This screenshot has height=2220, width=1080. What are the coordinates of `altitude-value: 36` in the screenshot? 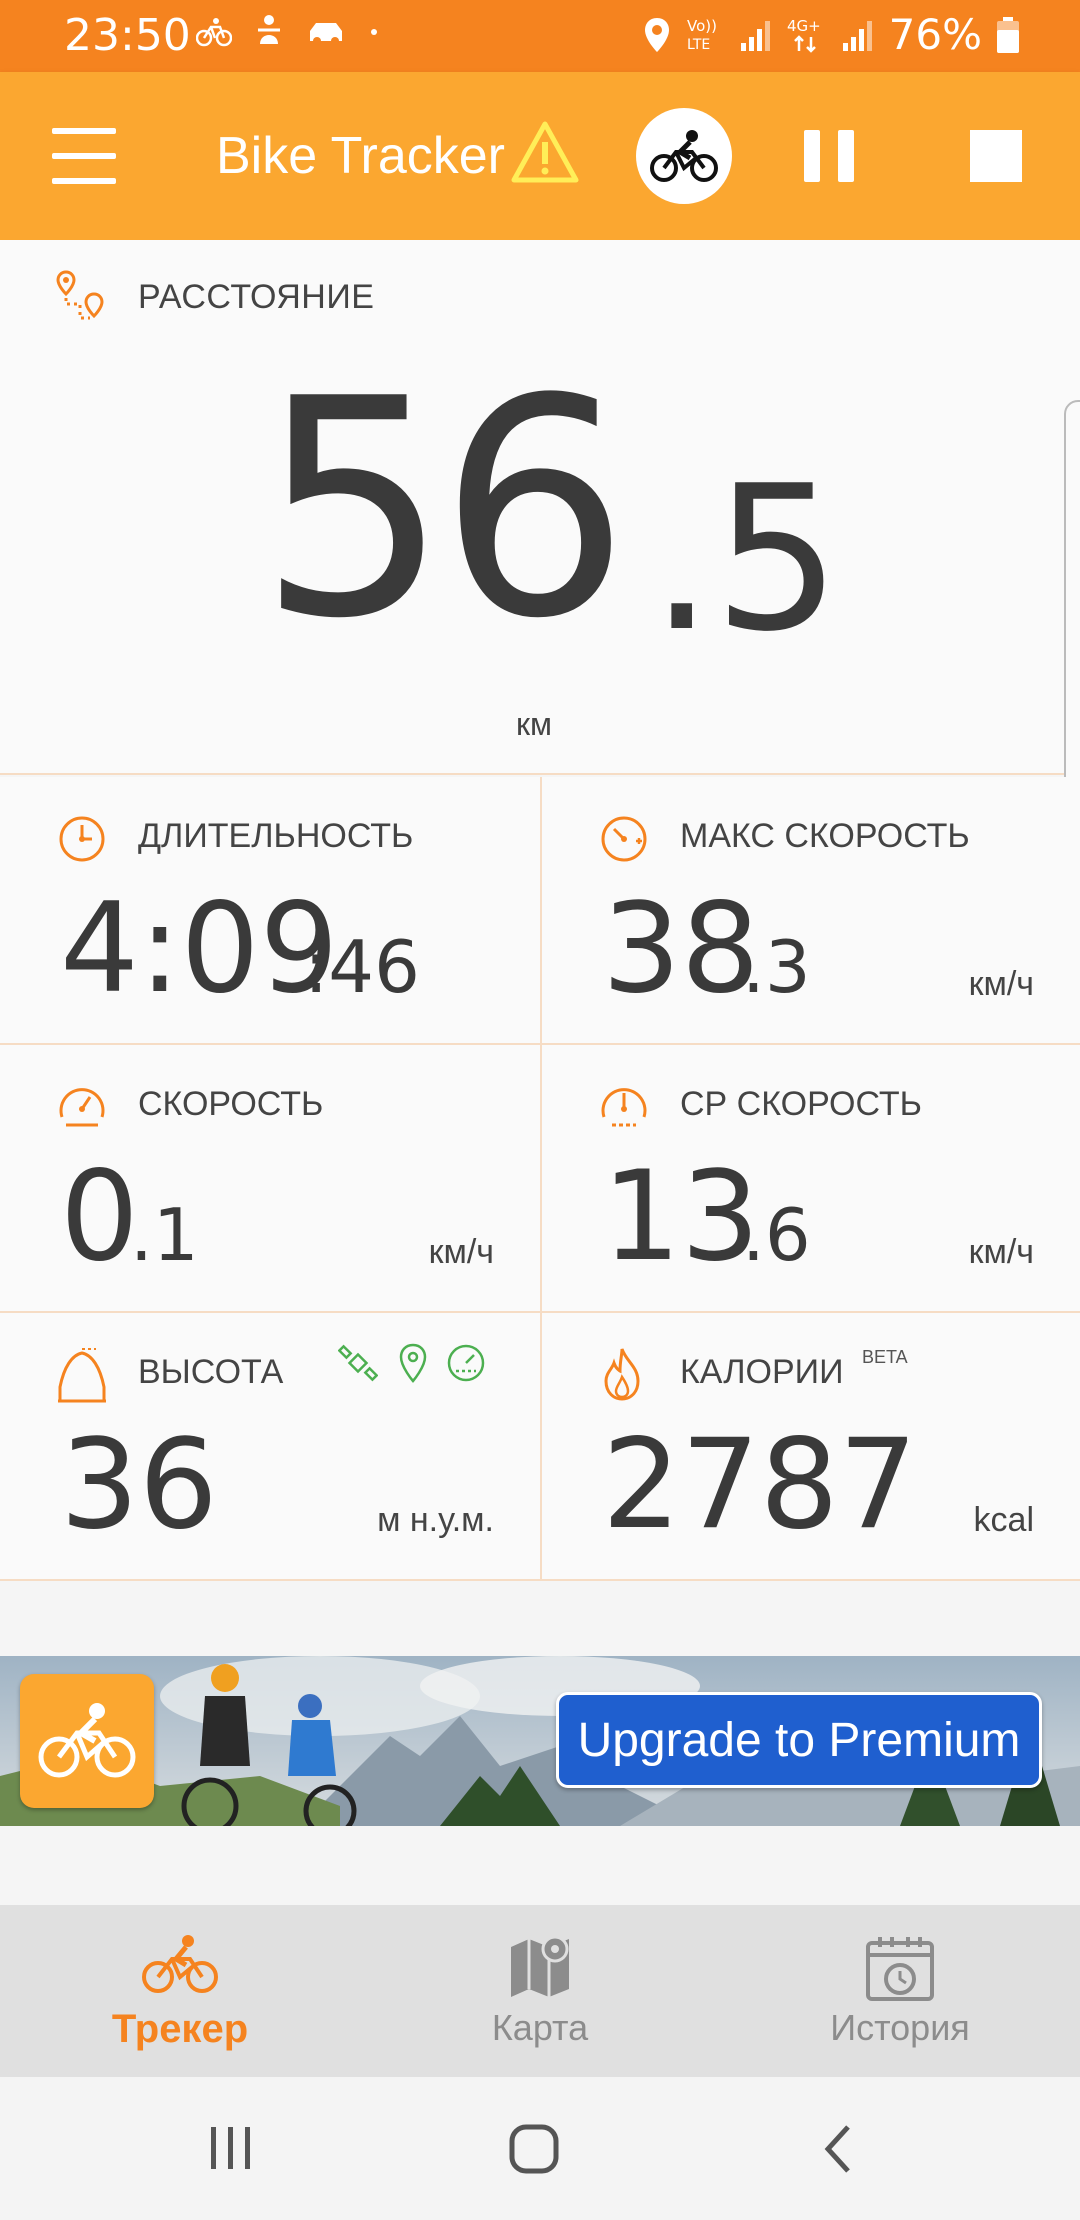 It's located at (139, 1485).